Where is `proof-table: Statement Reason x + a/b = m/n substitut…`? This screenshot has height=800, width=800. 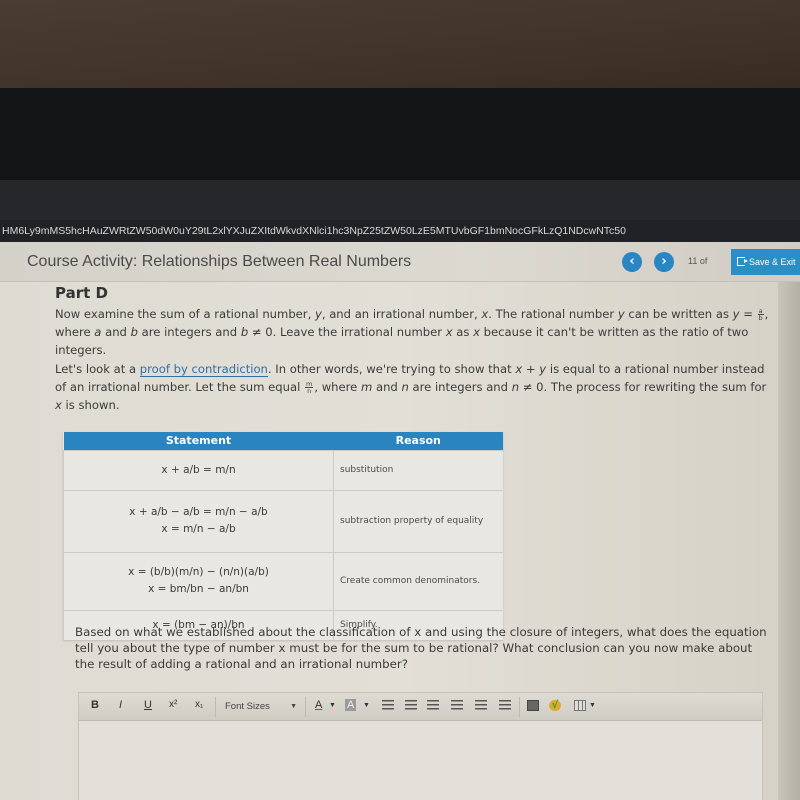
proof-table: Statement Reason x + a/b = m/n substitut… is located at coordinates (283, 536).